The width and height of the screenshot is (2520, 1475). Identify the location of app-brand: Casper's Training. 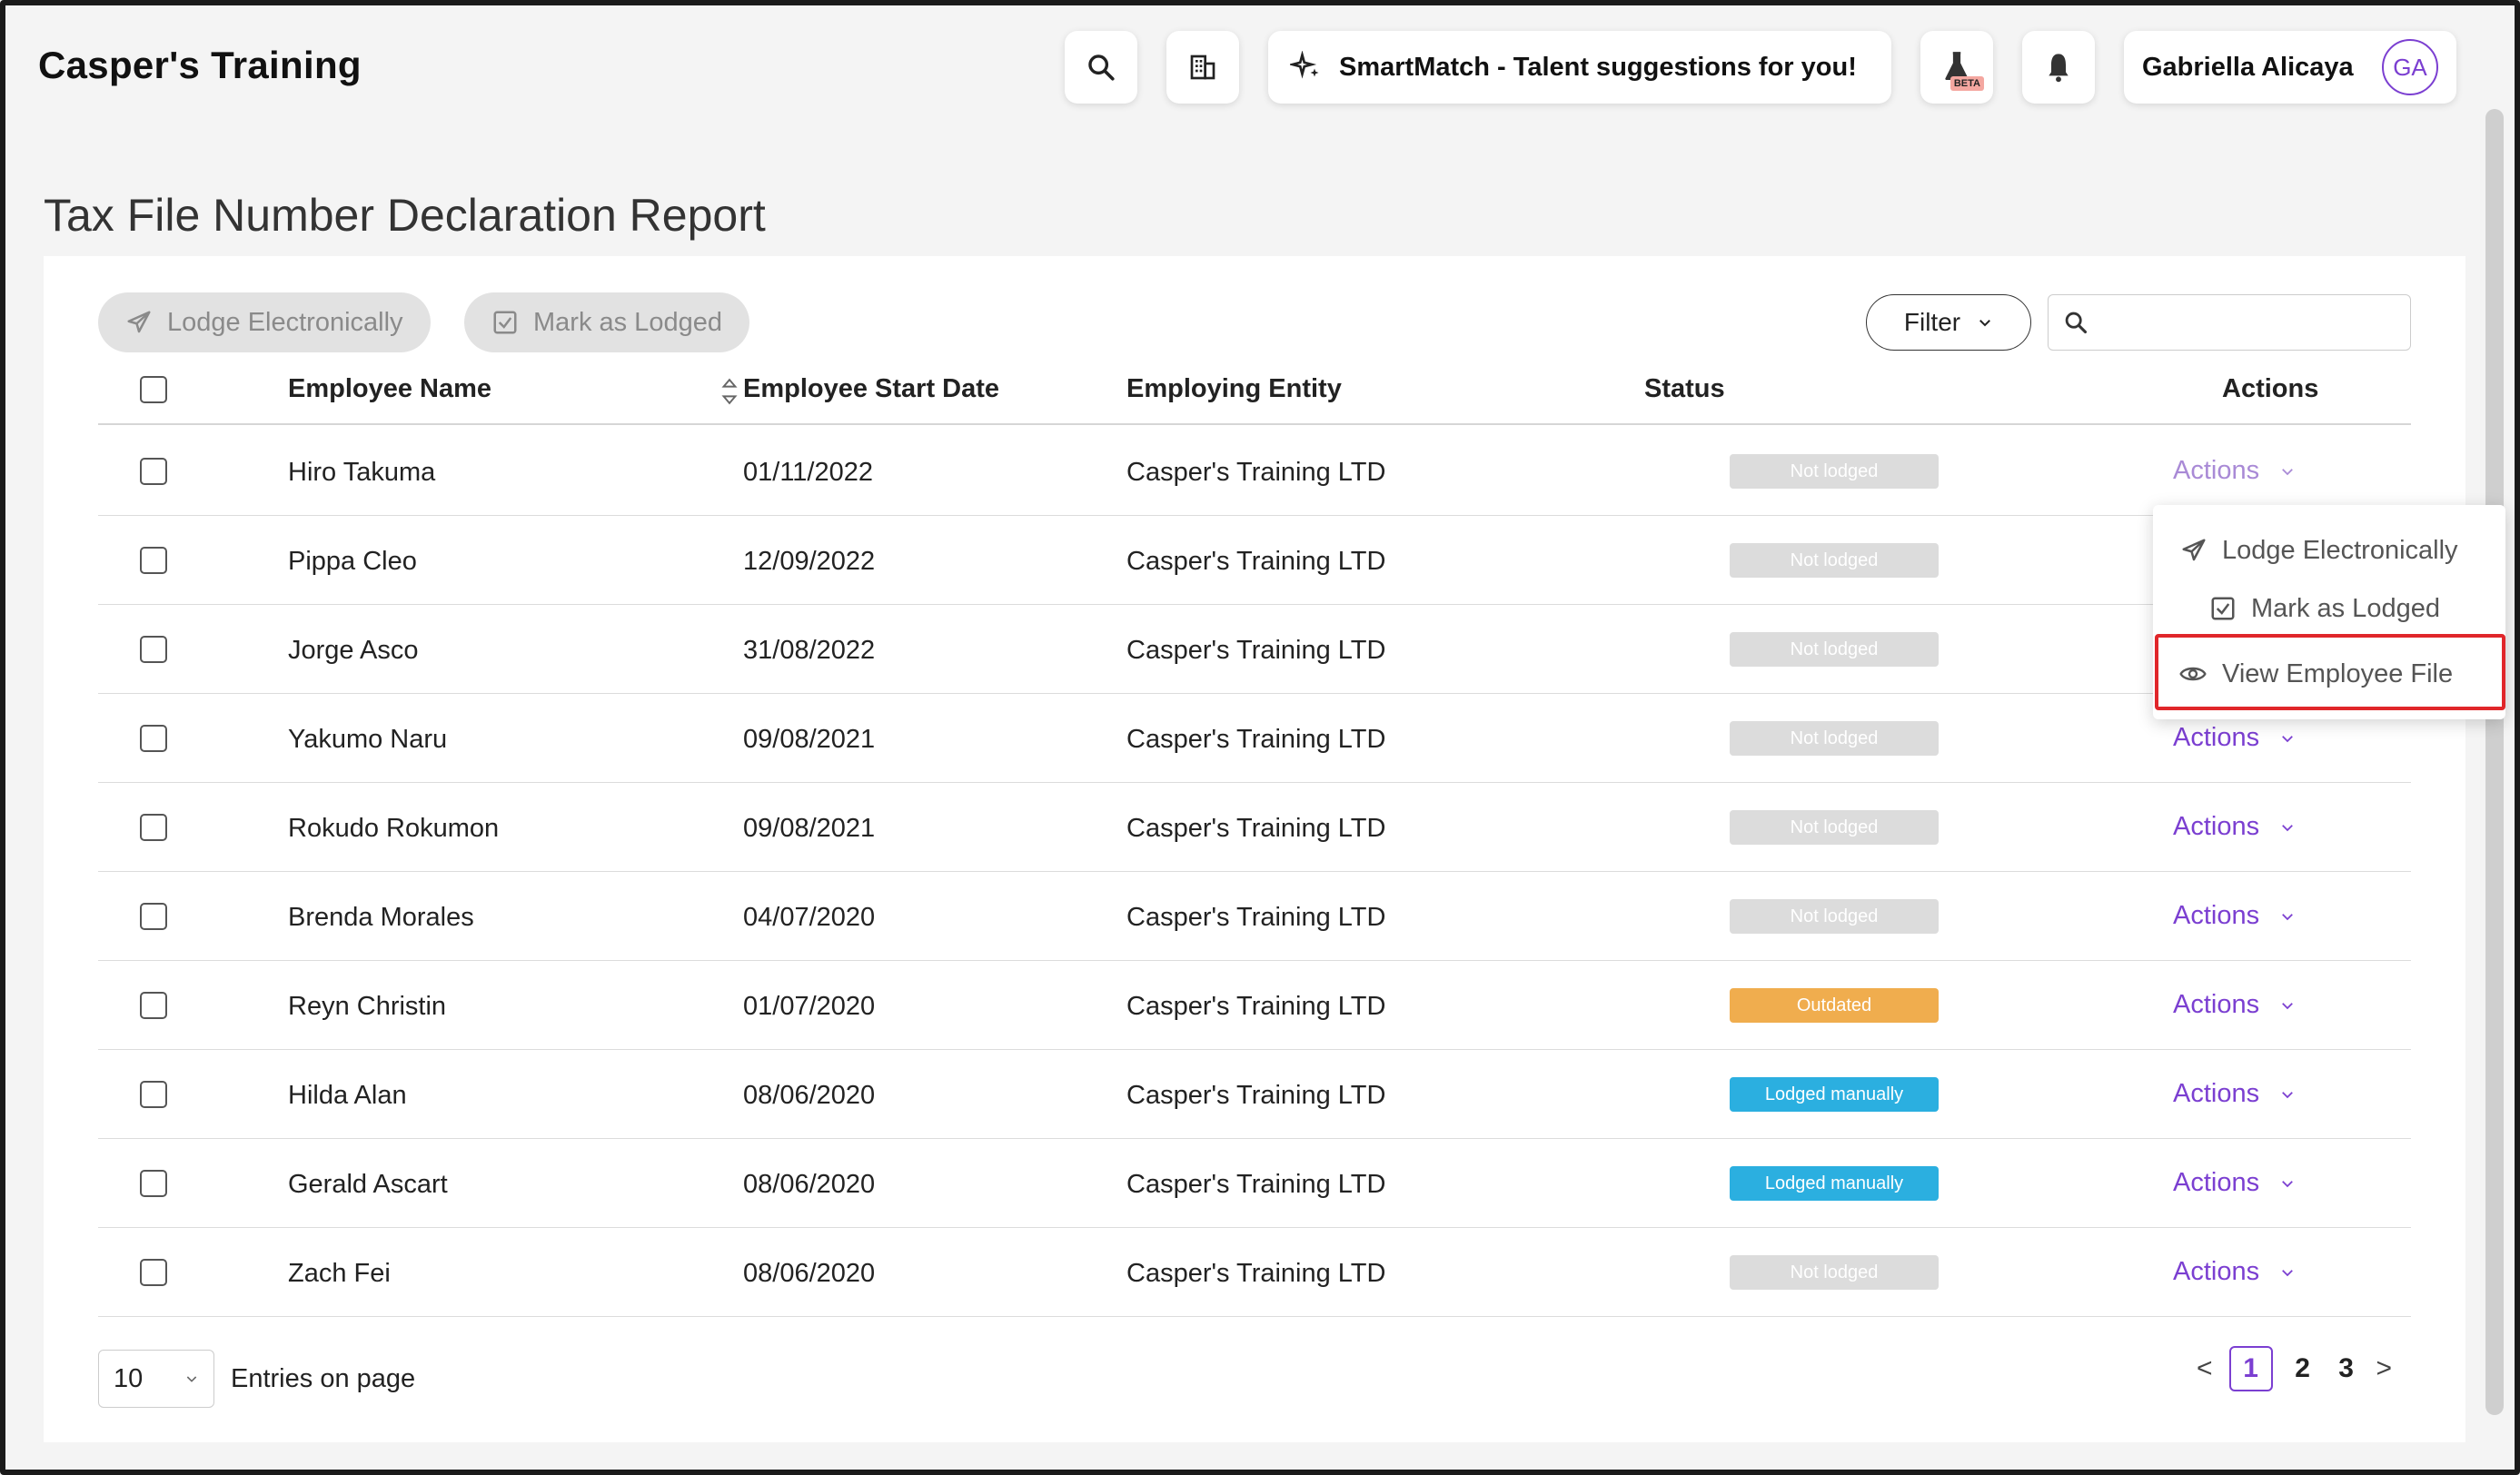
(200, 65).